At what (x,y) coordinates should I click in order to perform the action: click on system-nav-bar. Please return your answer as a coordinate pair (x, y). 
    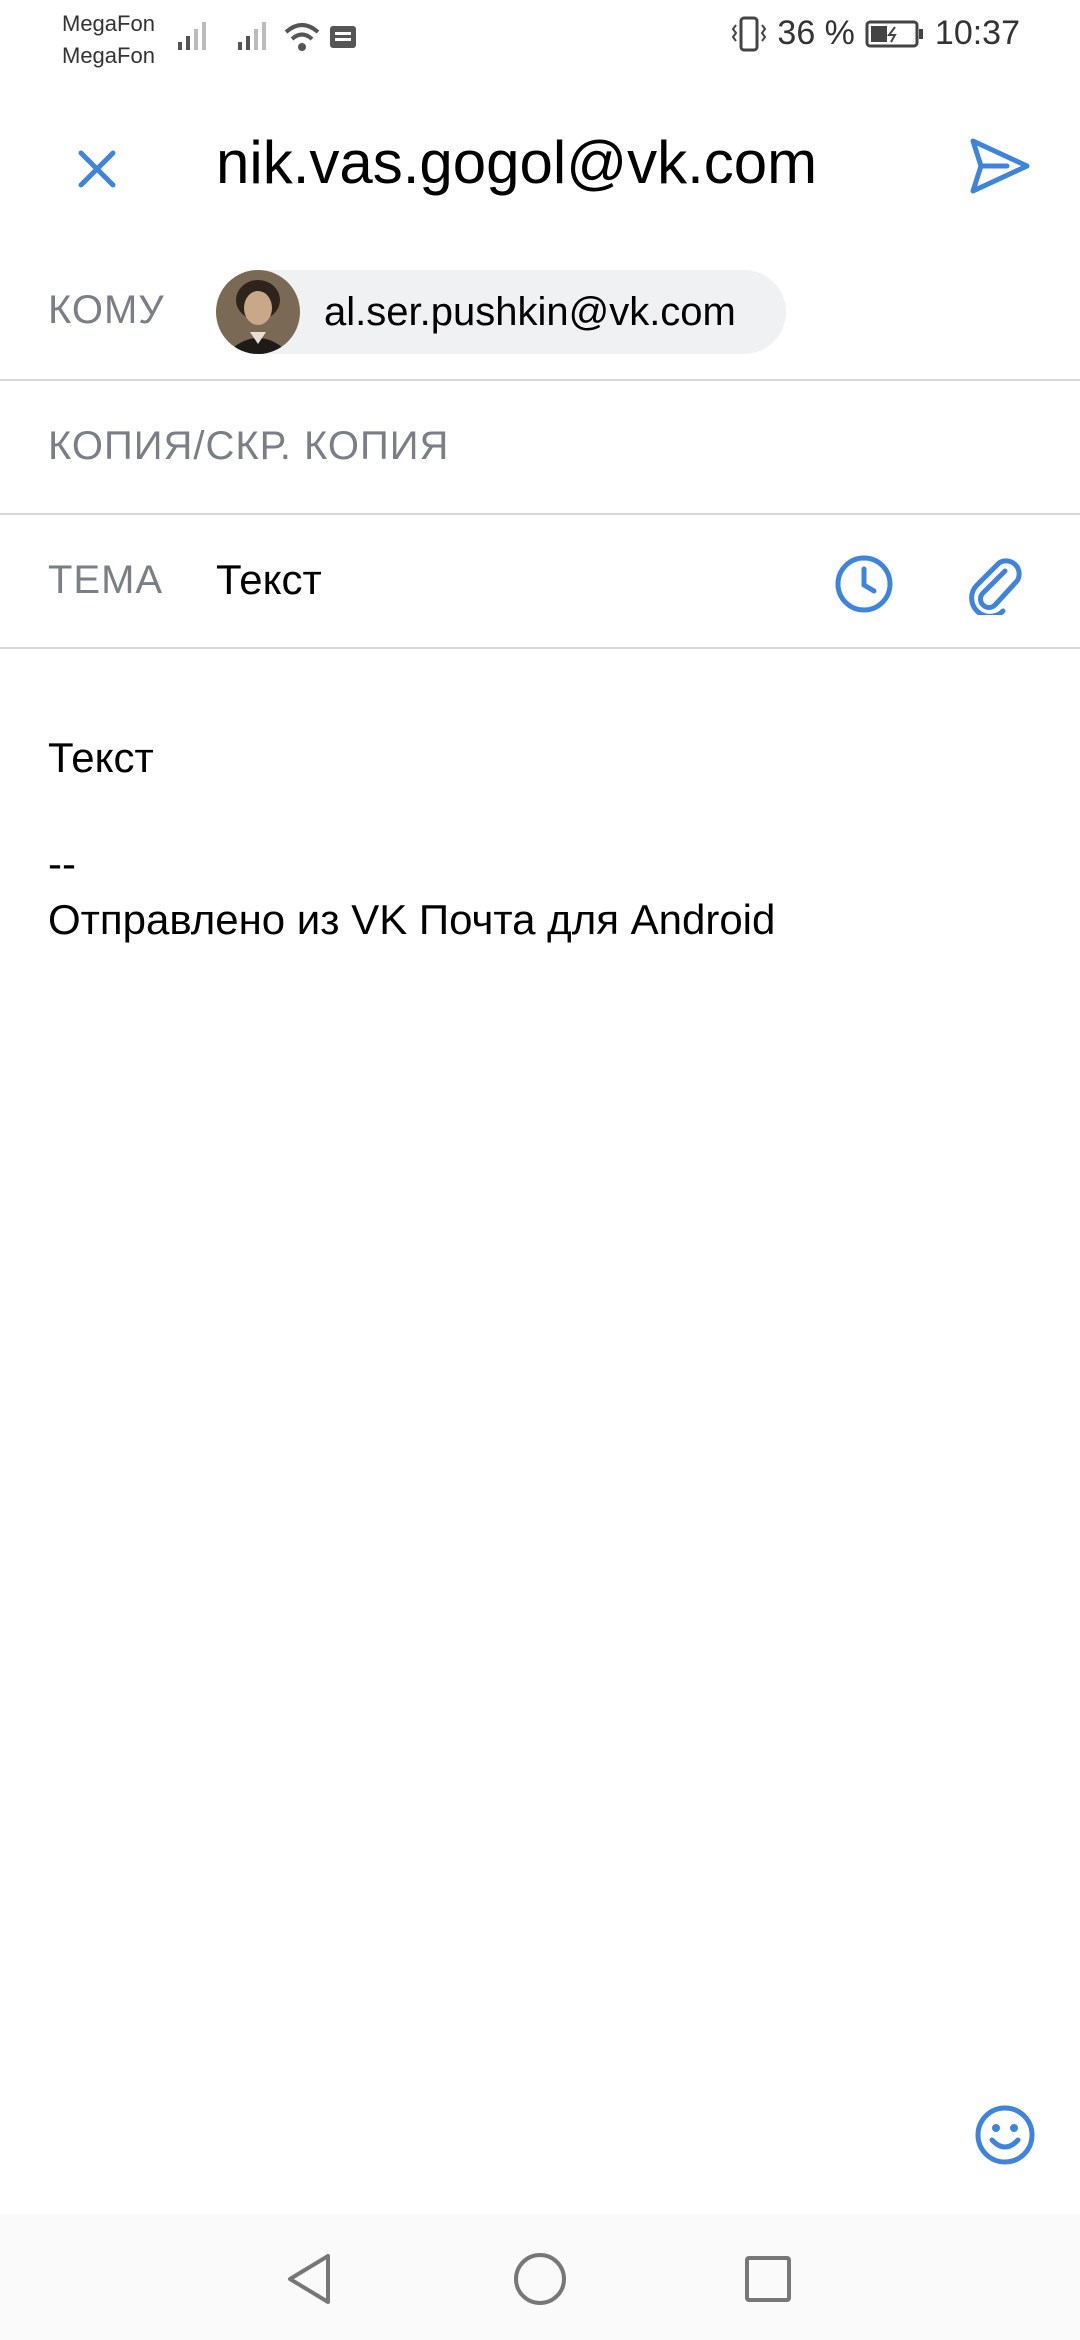
    Looking at the image, I should click on (540, 2277).